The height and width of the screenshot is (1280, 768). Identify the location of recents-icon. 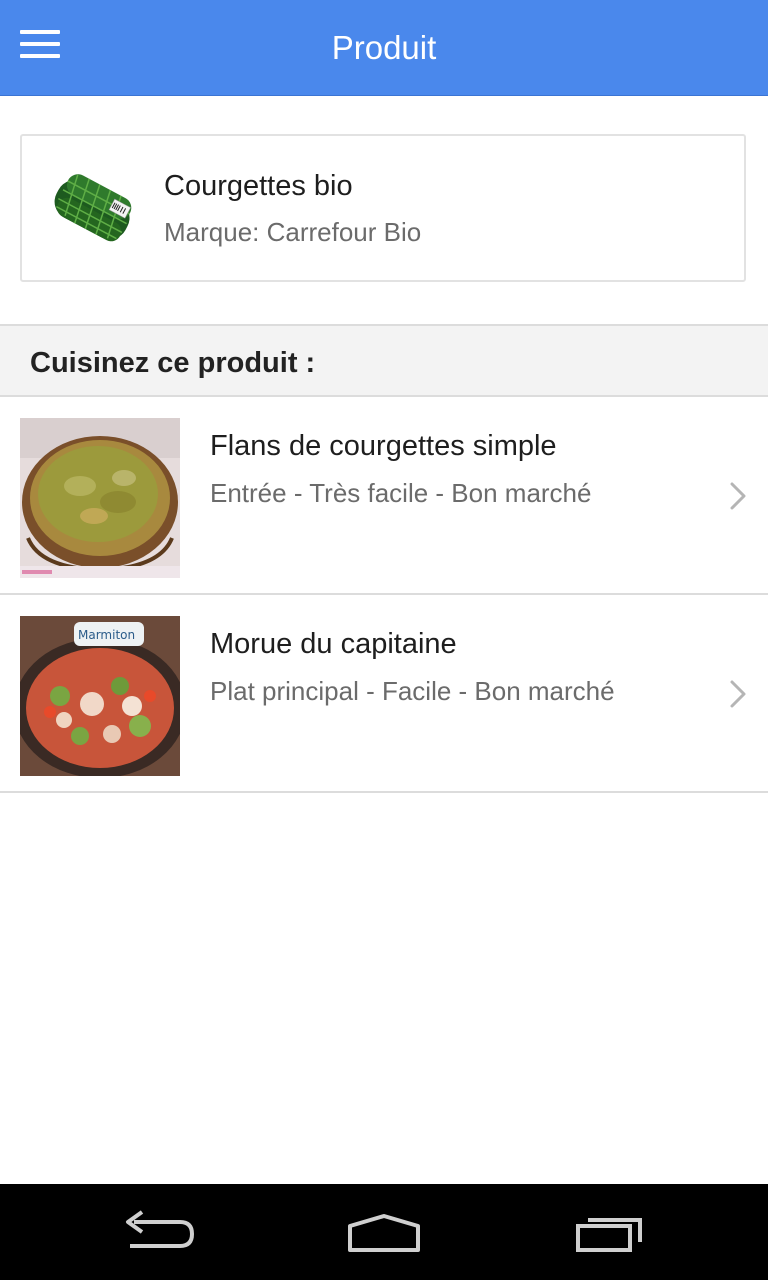
(610, 1232).